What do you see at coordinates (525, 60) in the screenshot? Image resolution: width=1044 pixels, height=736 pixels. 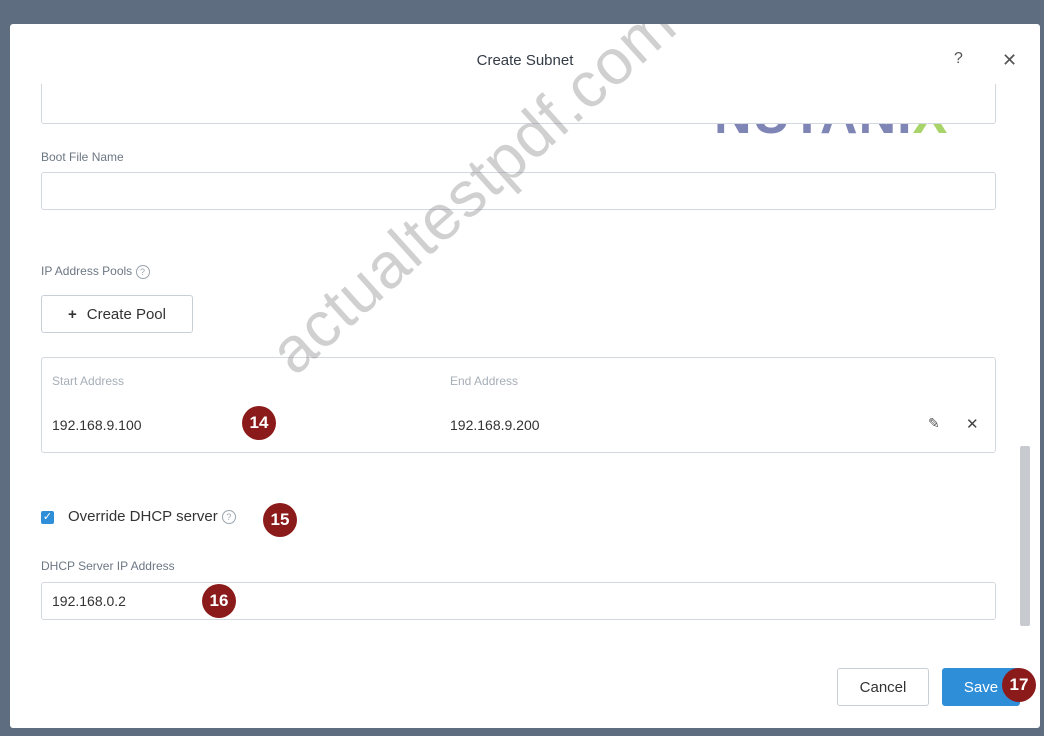 I see `dialog-title: Create Subnet` at bounding box center [525, 60].